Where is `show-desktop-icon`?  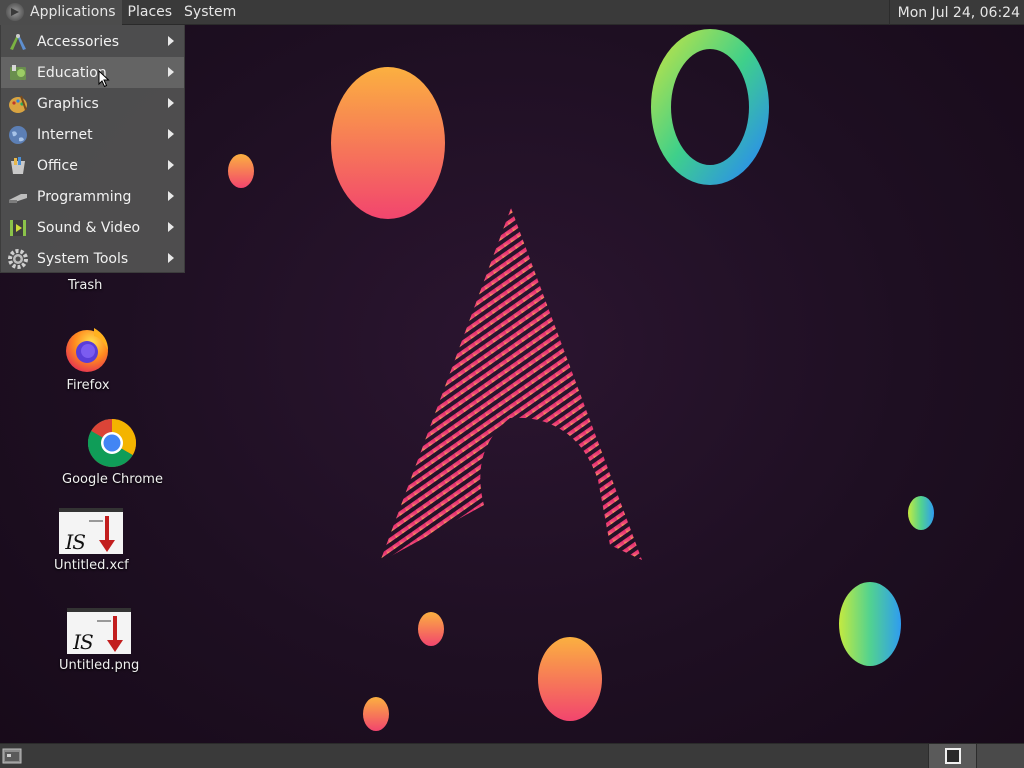 show-desktop-icon is located at coordinates (12, 756).